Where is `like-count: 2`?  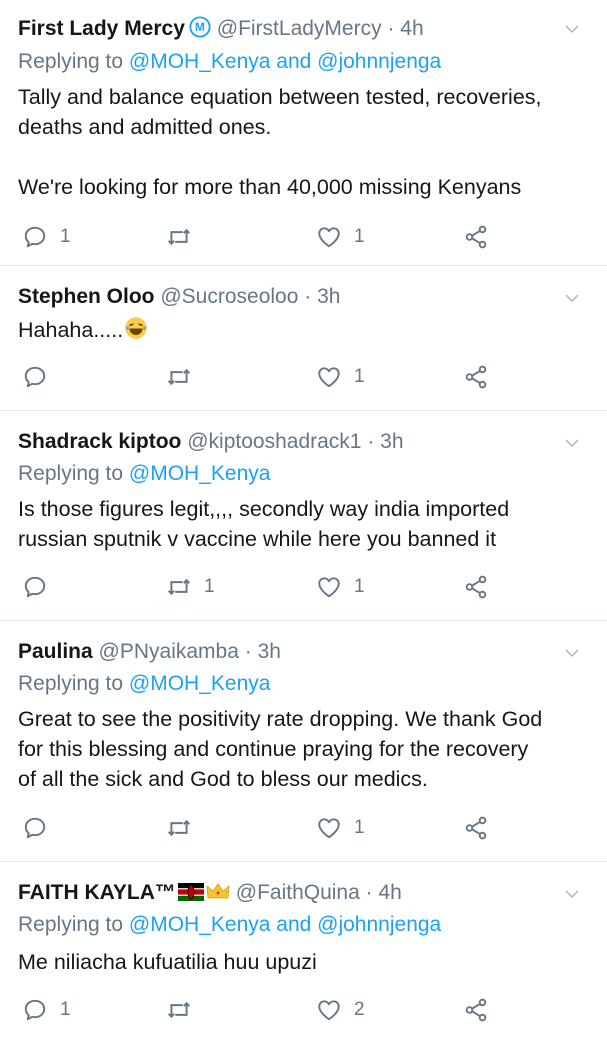
like-count: 2 is located at coordinates (359, 1009).